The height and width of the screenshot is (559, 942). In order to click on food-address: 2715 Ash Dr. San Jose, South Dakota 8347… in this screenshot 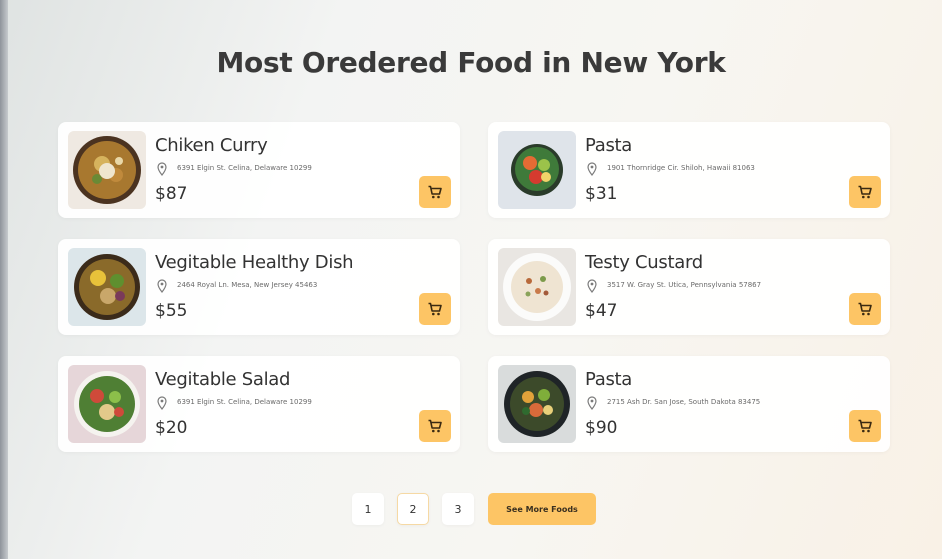, I will do `click(684, 402)`.